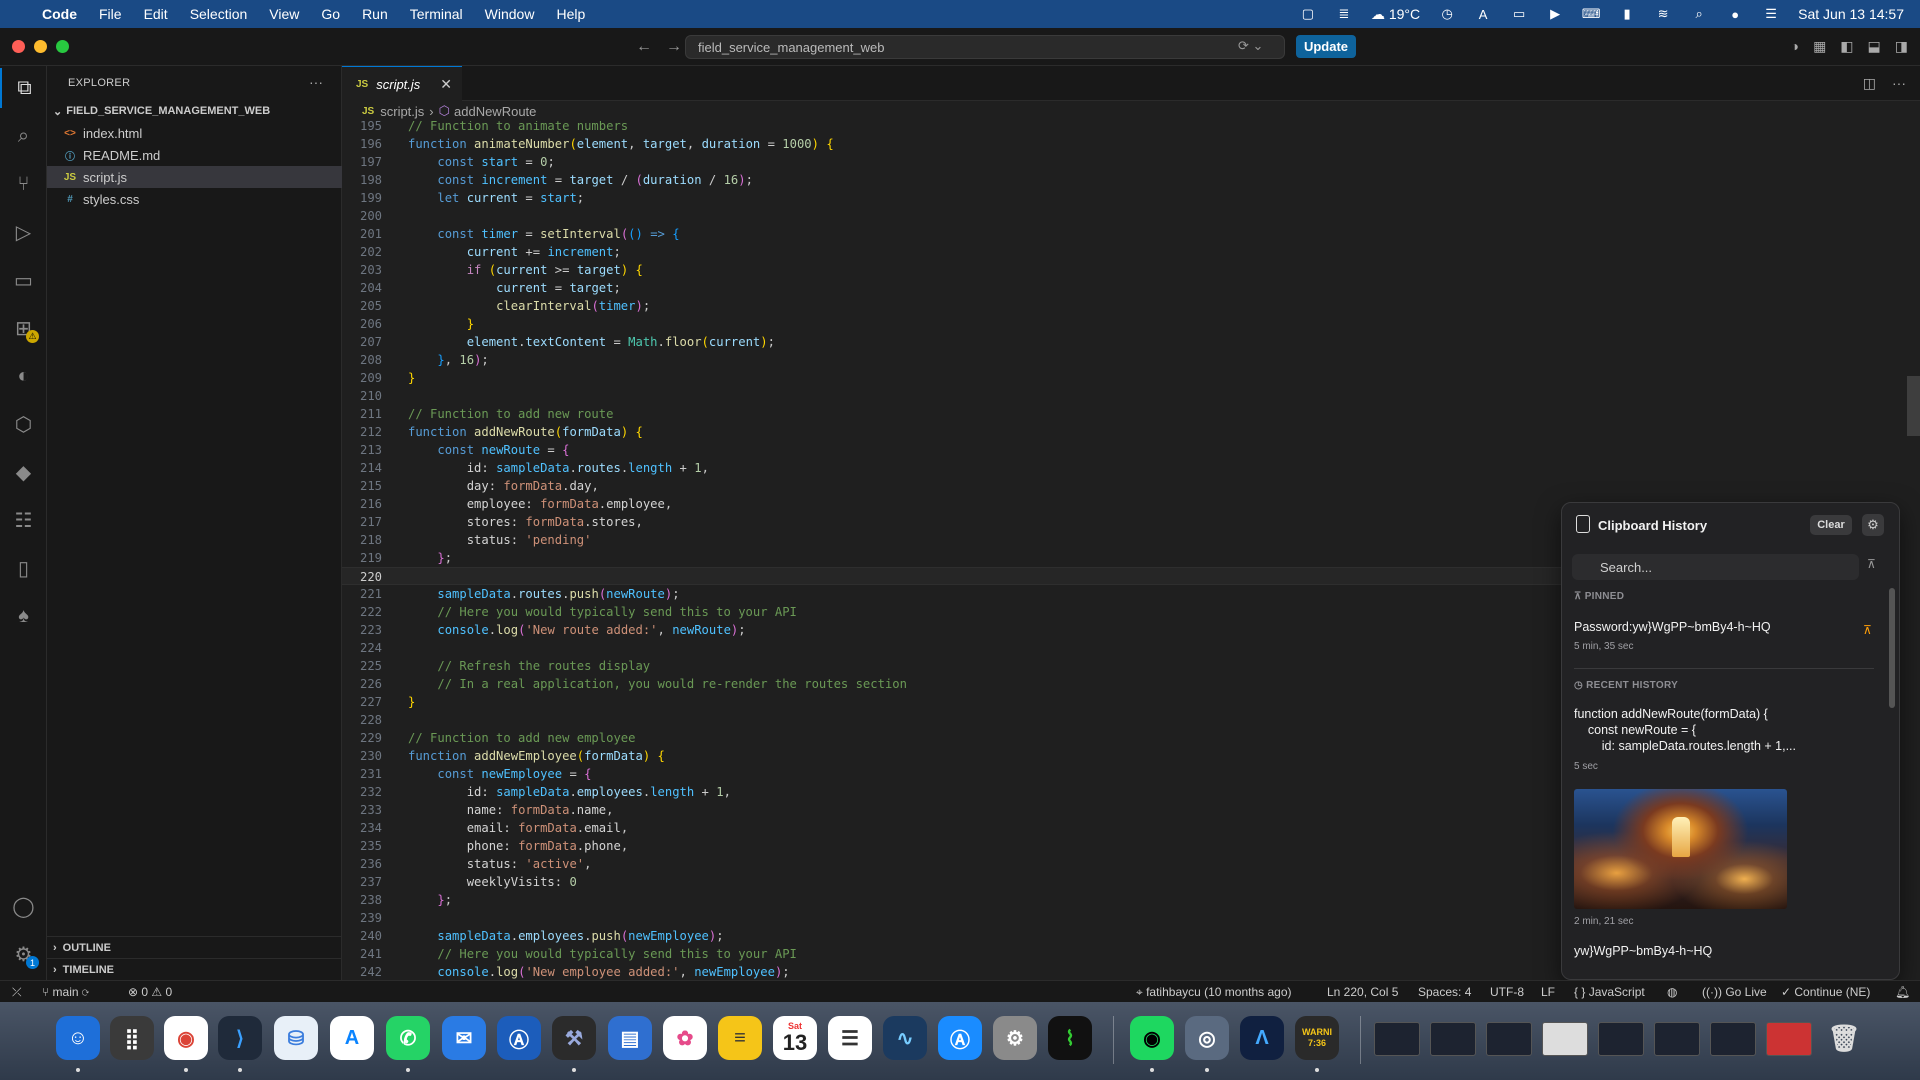 The image size is (1920, 1080). Describe the element at coordinates (1070, 1038) in the screenshot. I see `activity-monitor-icon: ⌇` at that location.